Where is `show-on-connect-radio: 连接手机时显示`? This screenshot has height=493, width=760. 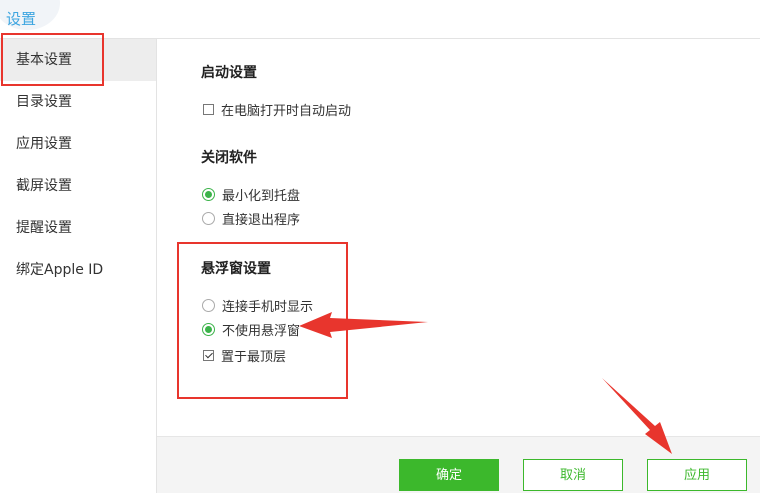
show-on-connect-radio: 连接手机时显示 is located at coordinates (257, 305).